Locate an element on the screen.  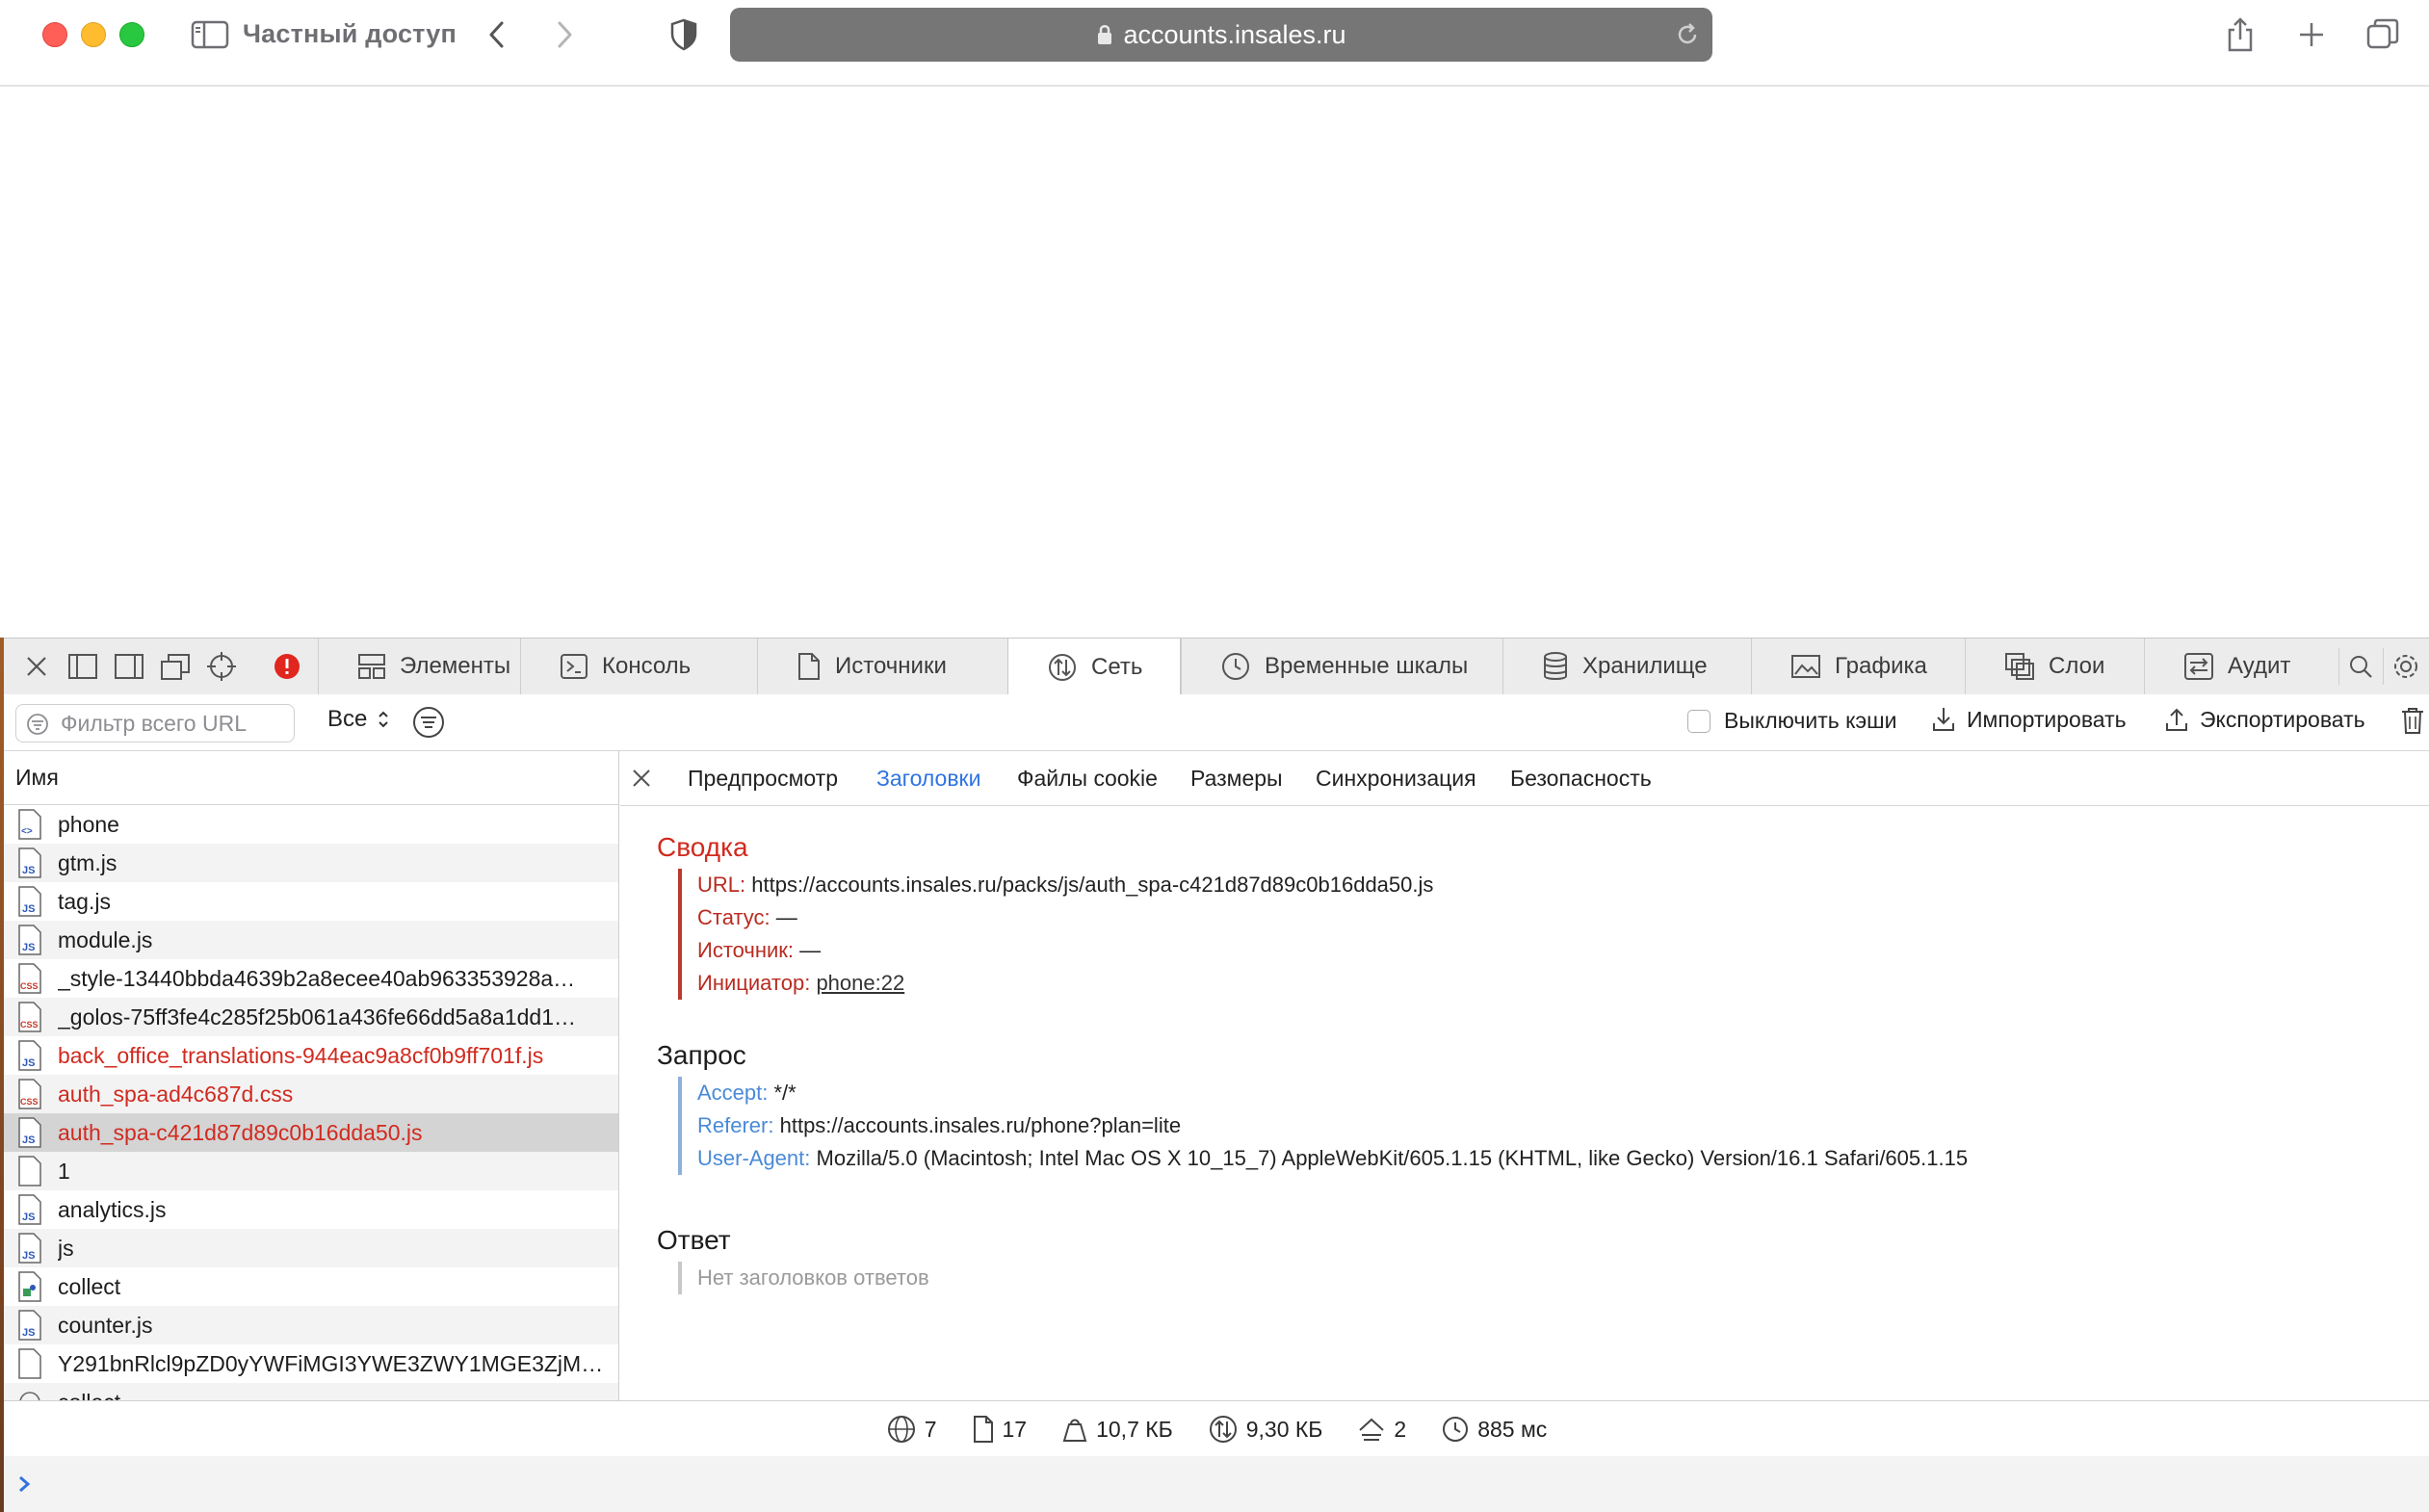
request-name: tag.js is located at coordinates (84, 901).